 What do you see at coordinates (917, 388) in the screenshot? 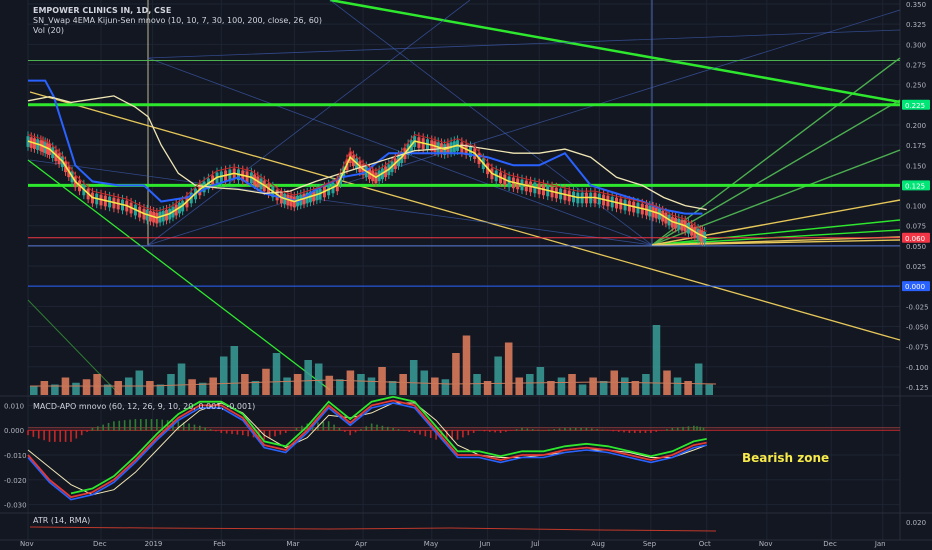
I see `price-tick-label: -0.125` at bounding box center [917, 388].